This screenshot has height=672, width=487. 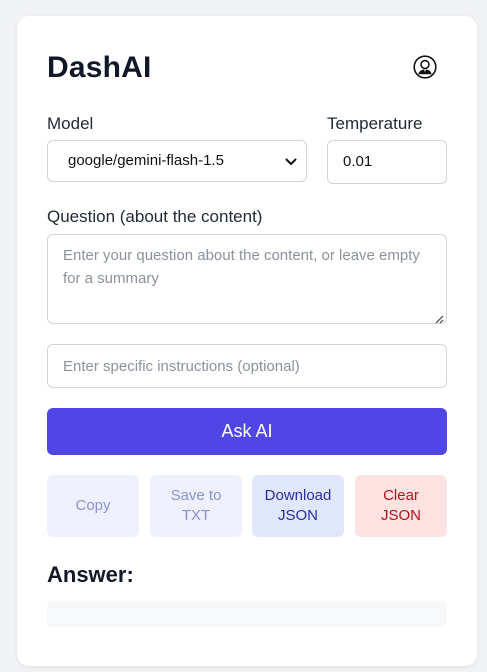 What do you see at coordinates (181, 366) in the screenshot?
I see `instructions-placeholder: Enter specific instructions (optional)` at bounding box center [181, 366].